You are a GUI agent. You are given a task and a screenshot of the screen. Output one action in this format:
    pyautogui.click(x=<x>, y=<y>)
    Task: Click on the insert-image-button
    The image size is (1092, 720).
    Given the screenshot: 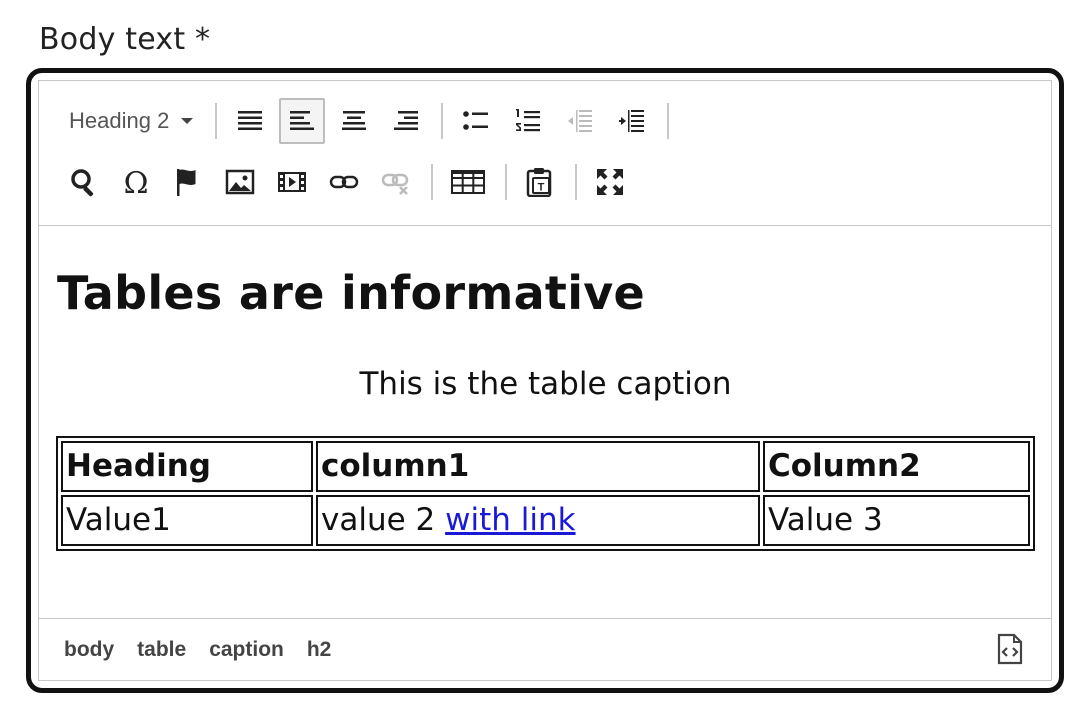 What is the action you would take?
    pyautogui.click(x=240, y=182)
    